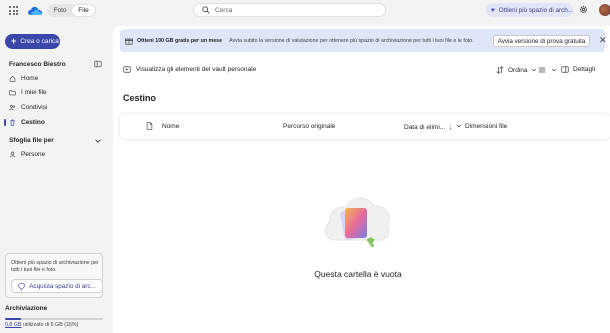 The width and height of the screenshot is (610, 333). Describe the element at coordinates (26, 308) in the screenshot. I see `storage-title: Archiviazione` at that location.